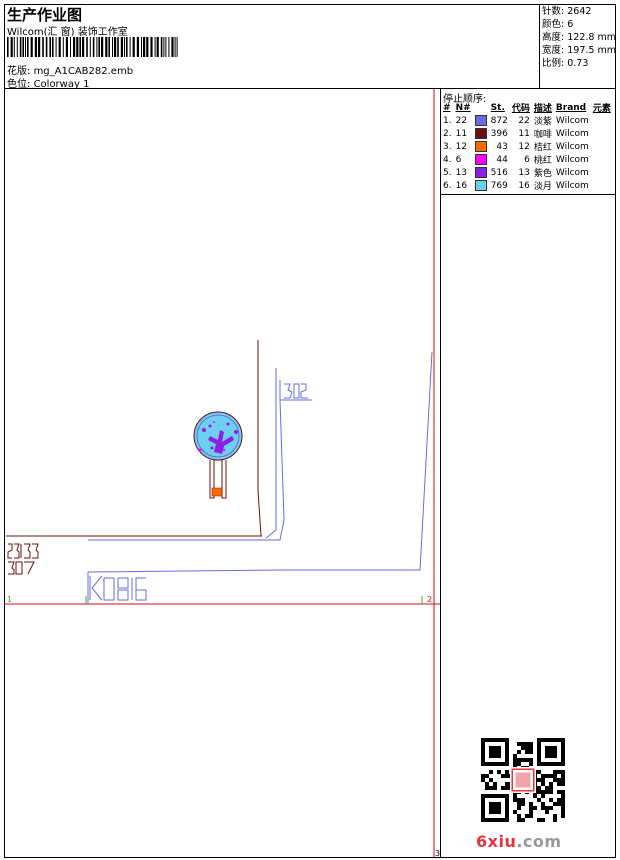 This screenshot has height=860, width=620. What do you see at coordinates (45, 15) in the screenshot?
I see `page-title: 生产作业图` at bounding box center [45, 15].